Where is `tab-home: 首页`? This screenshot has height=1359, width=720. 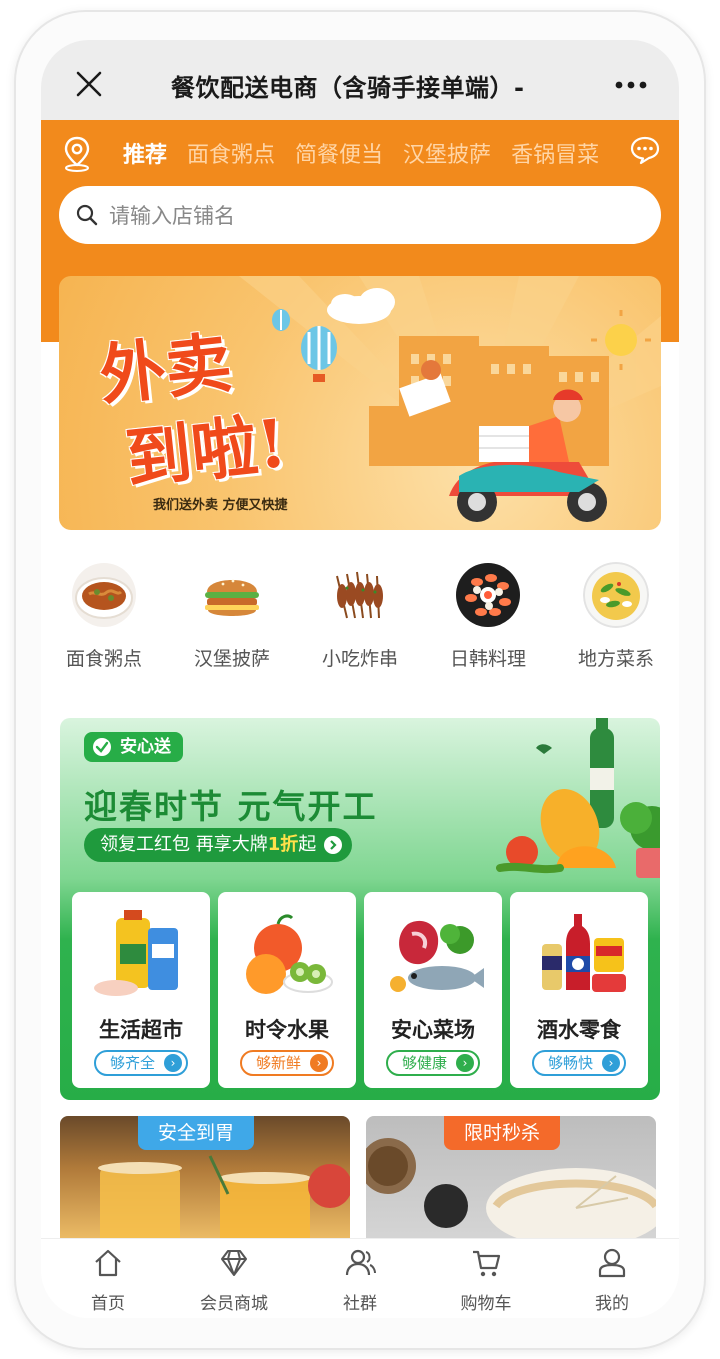
tab-home: 首页 is located at coordinates (108, 1278).